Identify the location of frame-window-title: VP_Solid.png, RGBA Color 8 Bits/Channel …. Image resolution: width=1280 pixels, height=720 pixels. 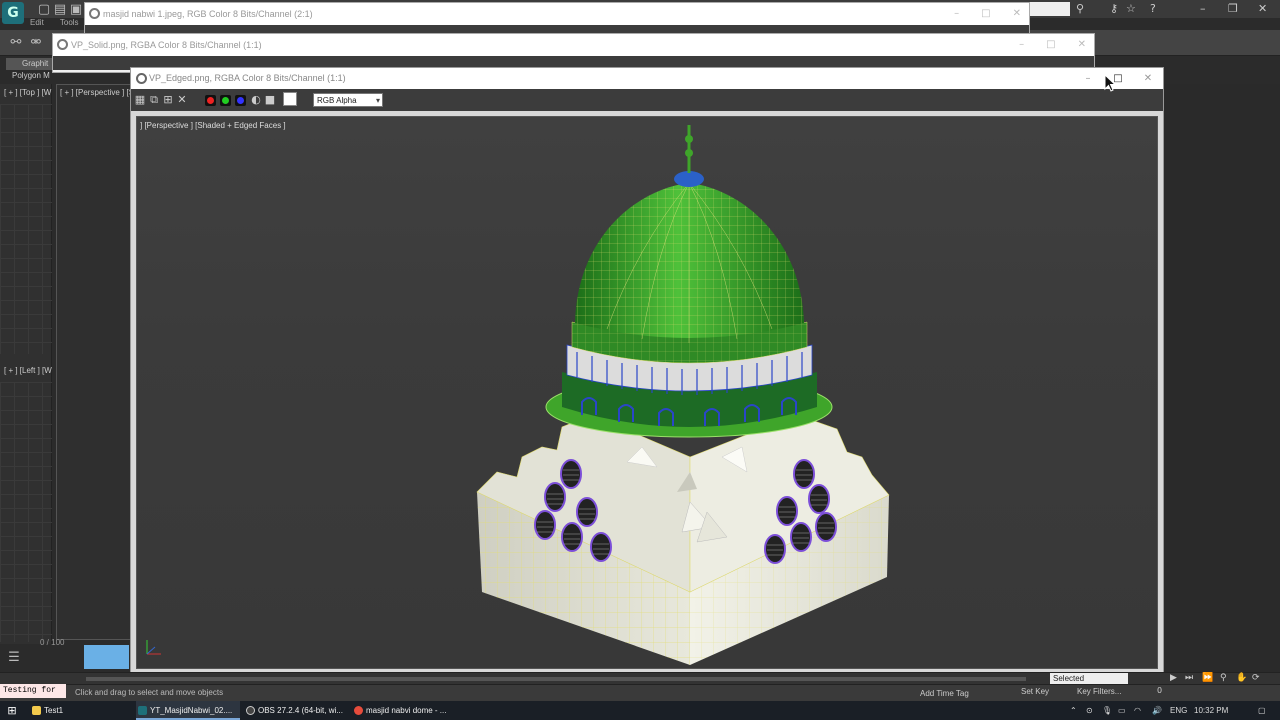
(573, 45).